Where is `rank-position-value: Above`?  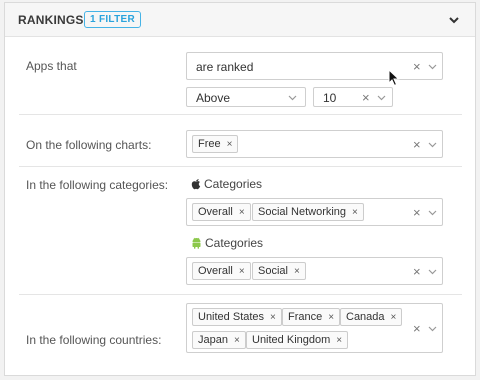
rank-position-value: Above is located at coordinates (213, 98).